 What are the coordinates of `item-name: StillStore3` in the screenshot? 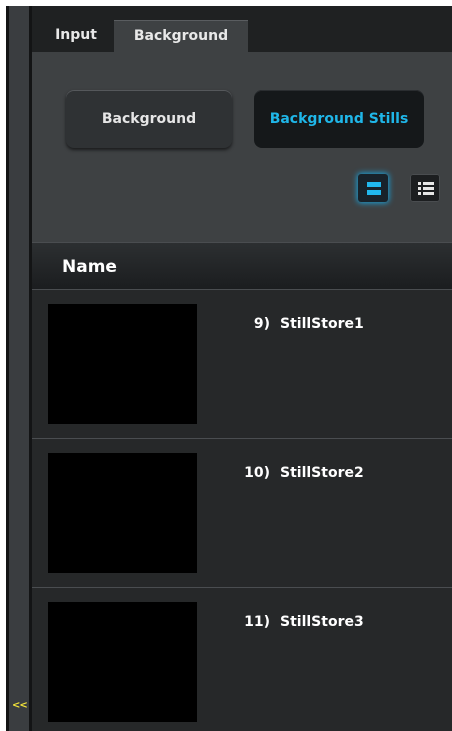 It's located at (322, 622).